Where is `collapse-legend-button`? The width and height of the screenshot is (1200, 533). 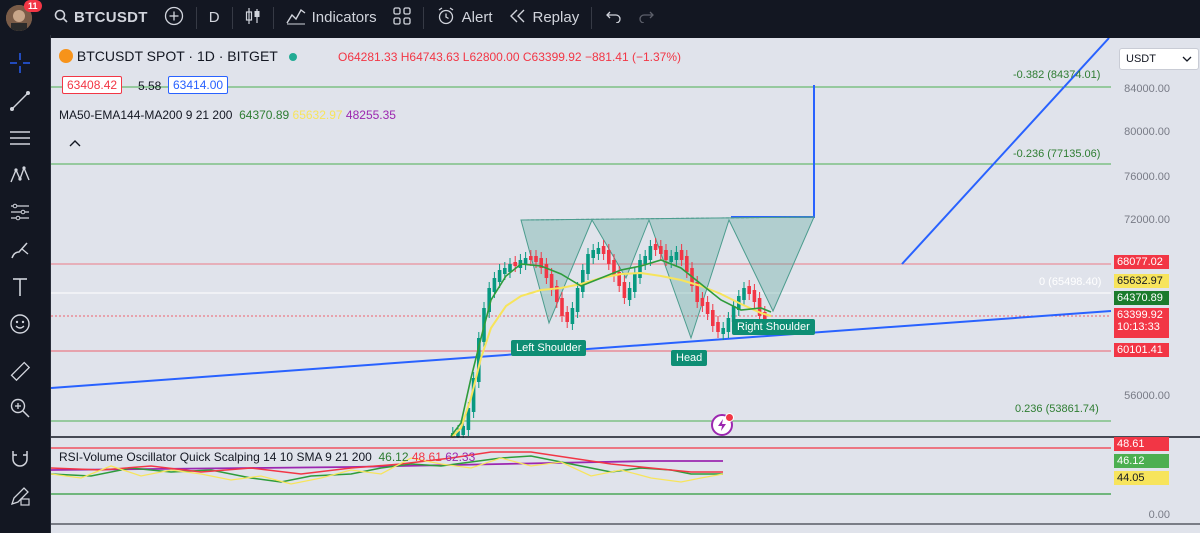
collapse-legend-button is located at coordinates (75, 142).